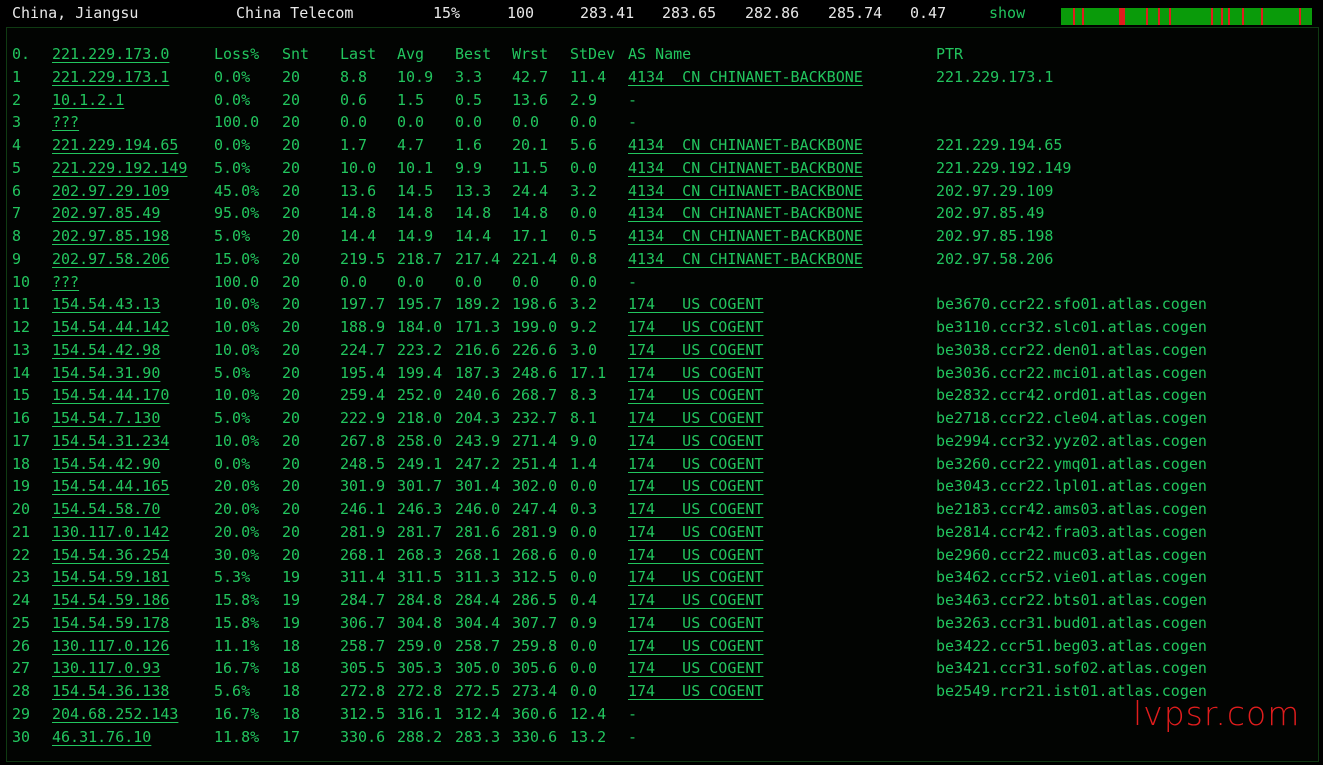  Describe the element at coordinates (21, 463) in the screenshot. I see `hop-index: 18` at that location.